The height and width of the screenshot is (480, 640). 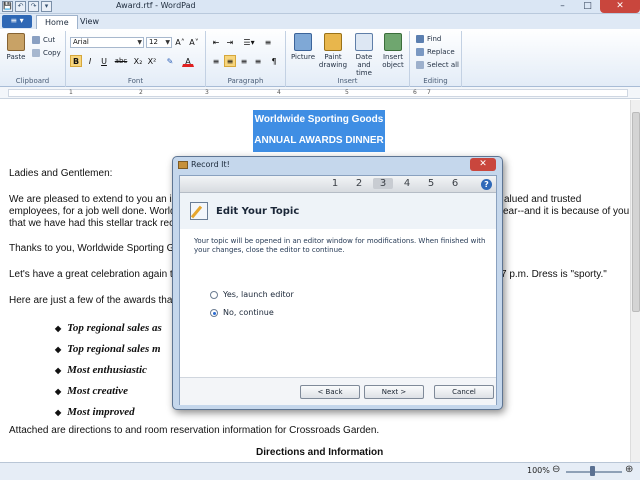 I want to click on paragraph-group-label: Paragraph, so click(x=245, y=81).